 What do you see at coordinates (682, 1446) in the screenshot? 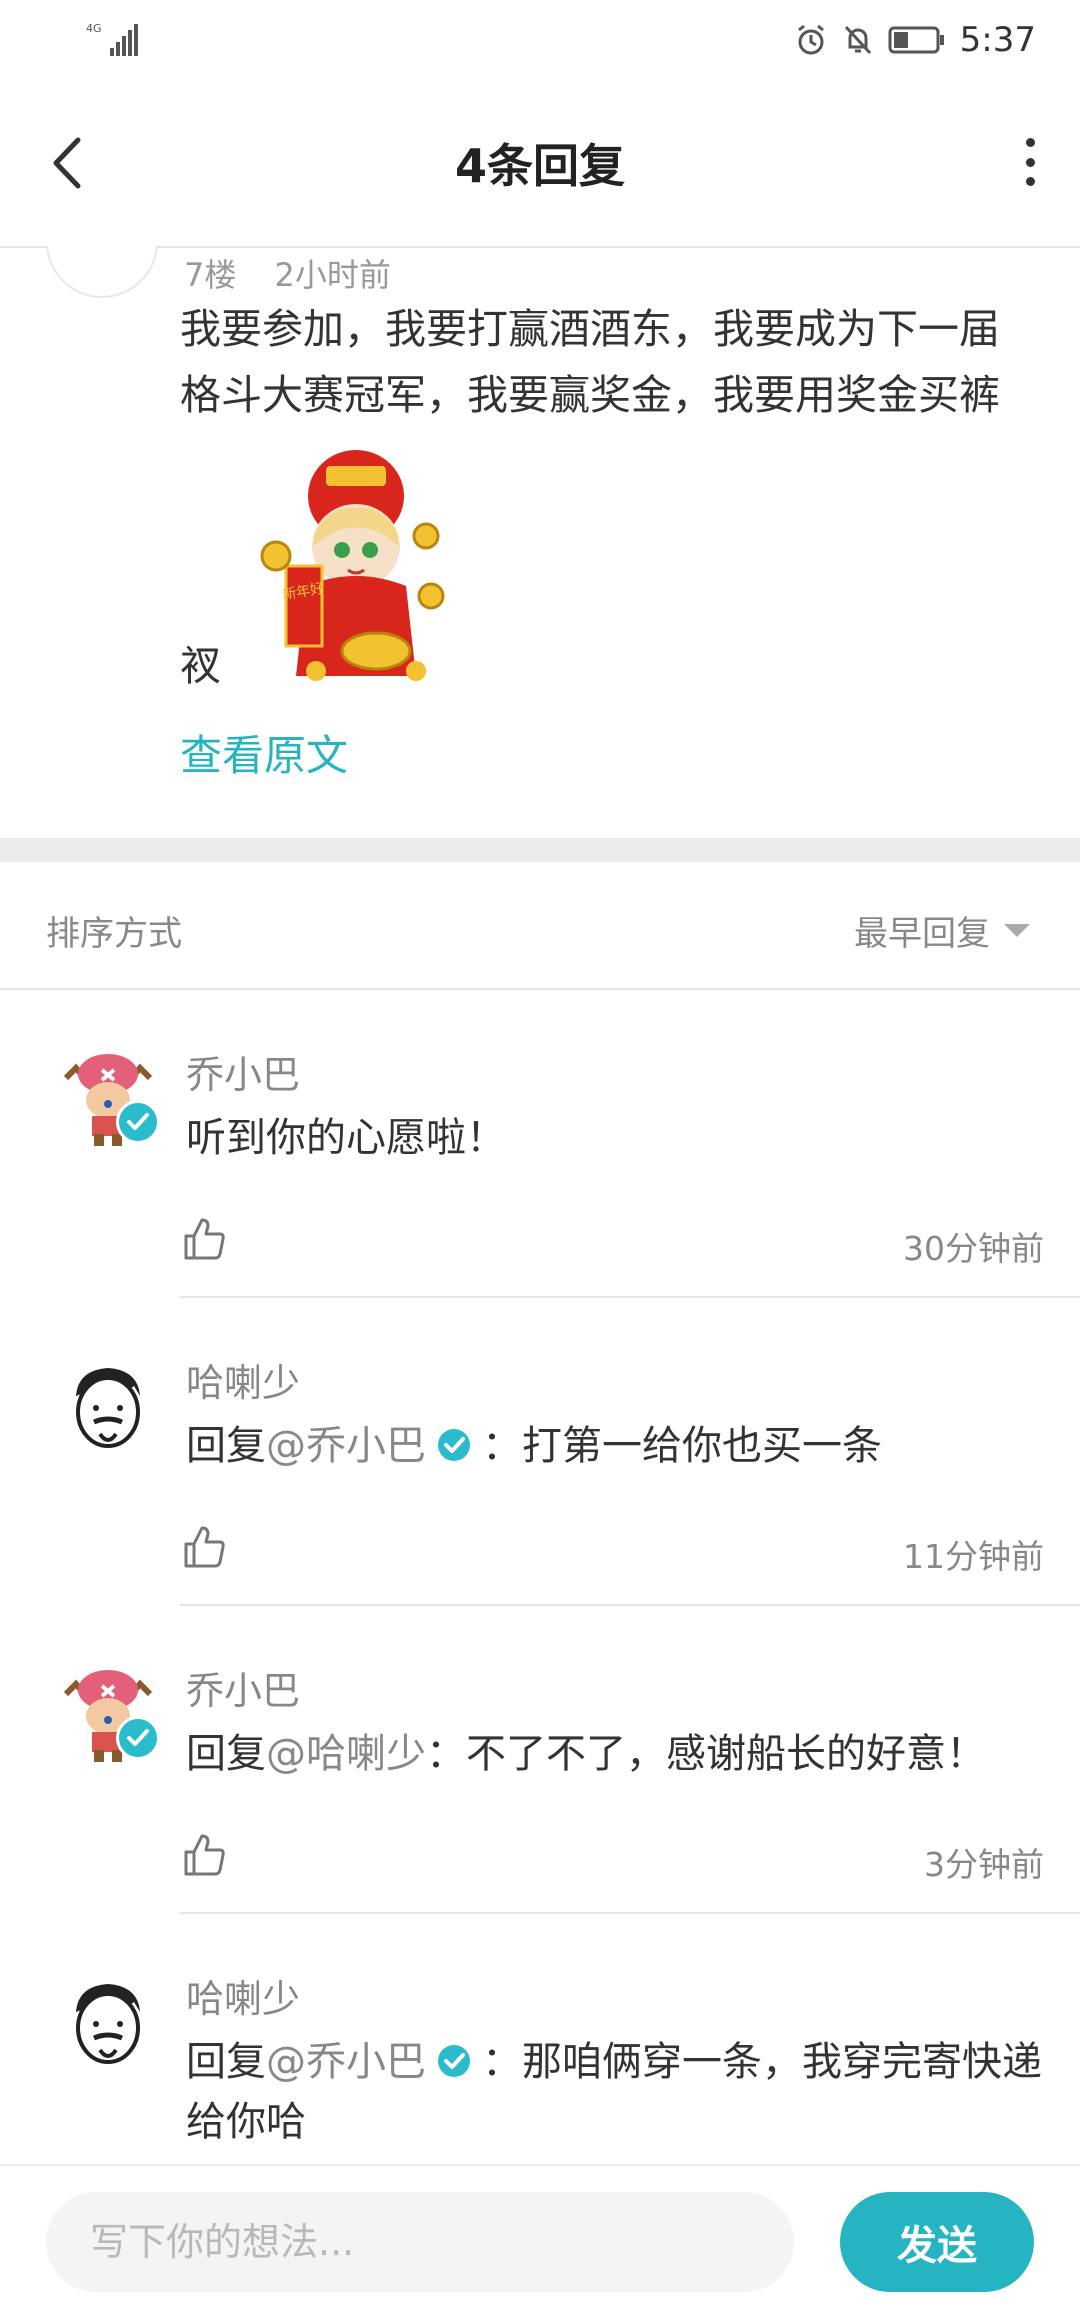
I see `reply-body: ：打第一给你也买一条` at bounding box center [682, 1446].